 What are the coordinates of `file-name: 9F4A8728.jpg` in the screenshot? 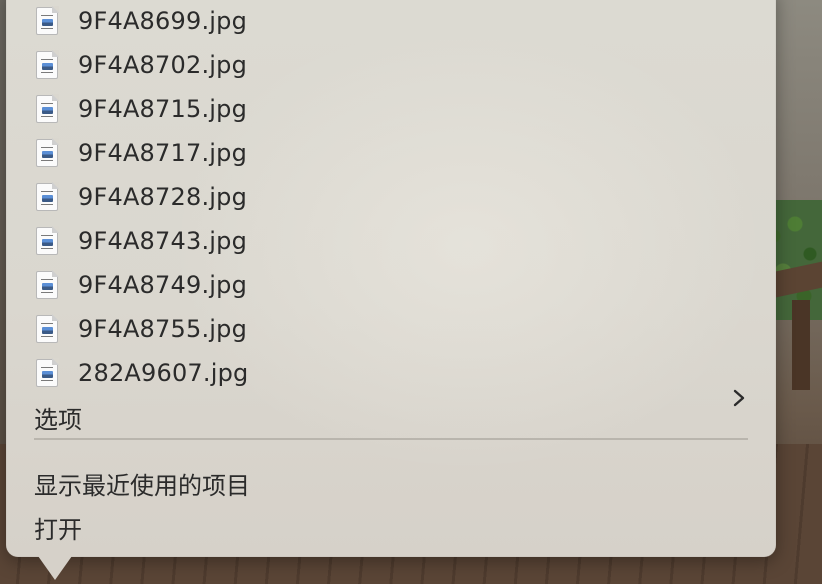 It's located at (163, 197).